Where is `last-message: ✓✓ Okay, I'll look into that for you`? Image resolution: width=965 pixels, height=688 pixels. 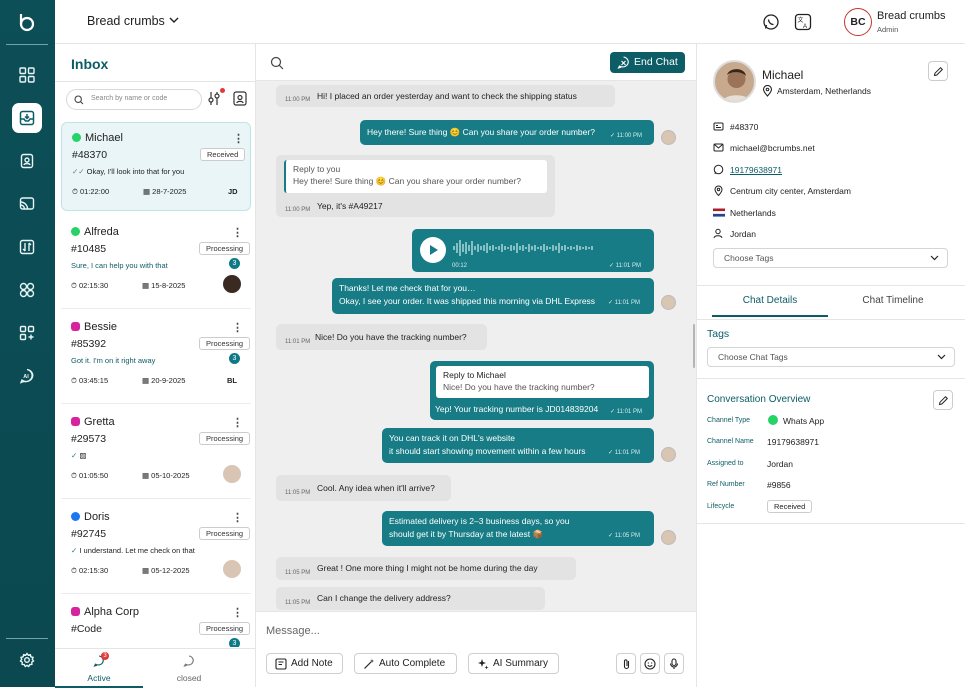
last-message: ✓✓ Okay, I'll look into that for you is located at coordinates (128, 171).